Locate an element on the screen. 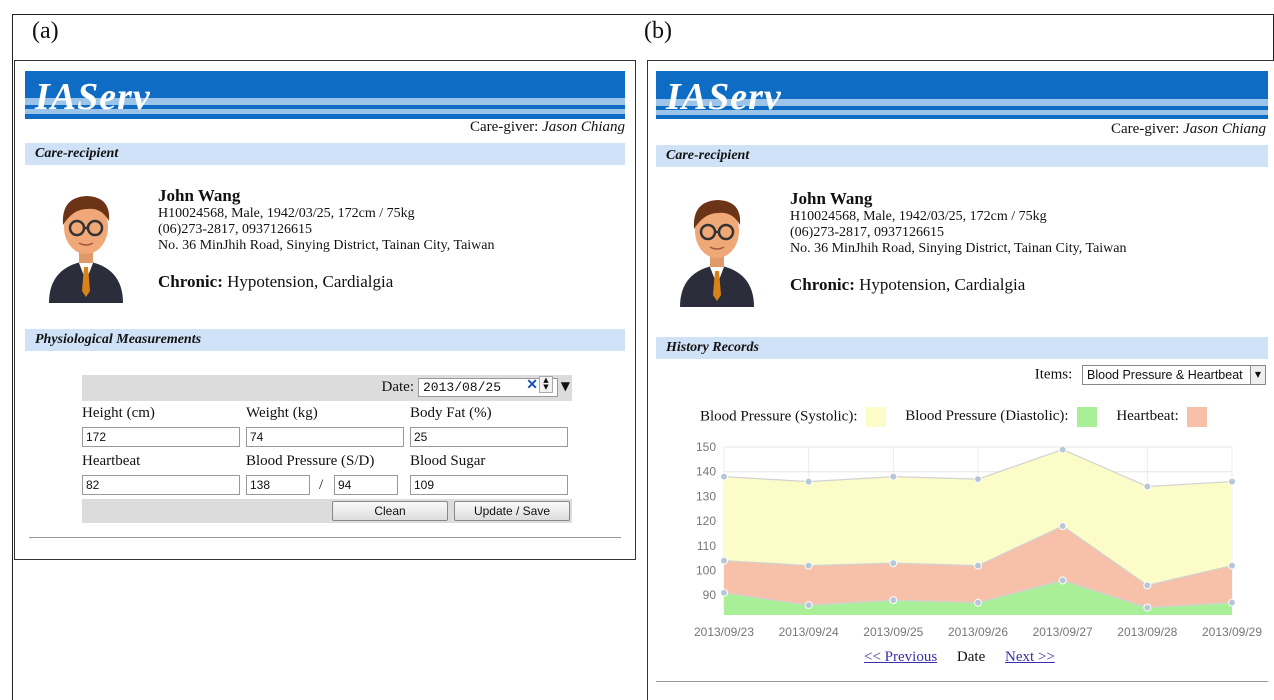  y-tick-label: 140 is located at coordinates (706, 472).